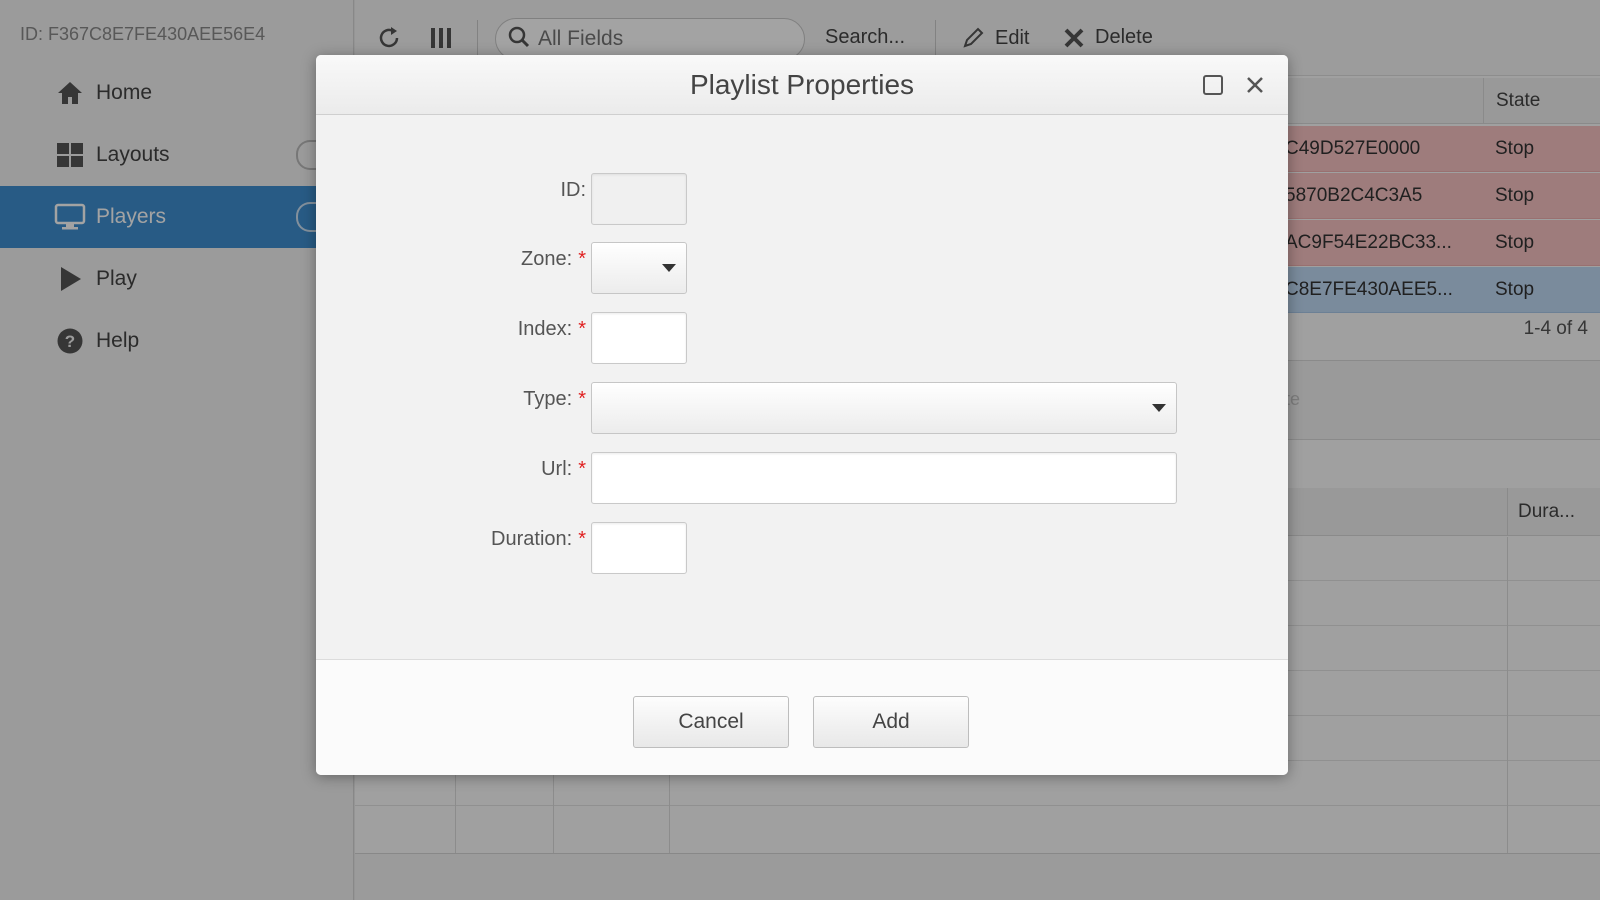 This screenshot has height=900, width=1600. Describe the element at coordinates (557, 469) in the screenshot. I see `url-label-text: Url:` at that location.